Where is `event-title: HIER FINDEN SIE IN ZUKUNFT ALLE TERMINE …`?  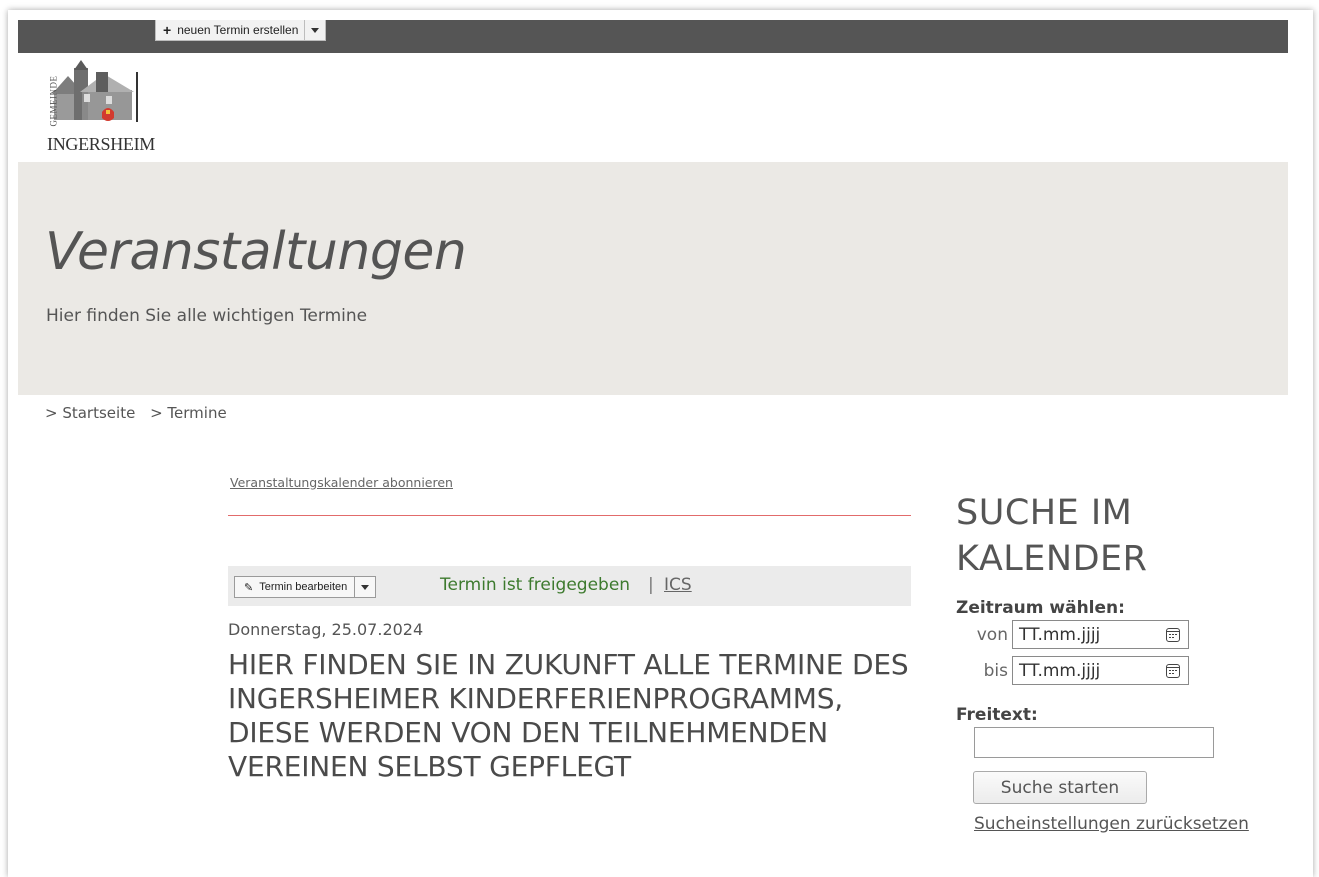
event-title: HIER FINDEN SIE IN ZUKUNFT ALLE TERMINE … is located at coordinates (578, 716).